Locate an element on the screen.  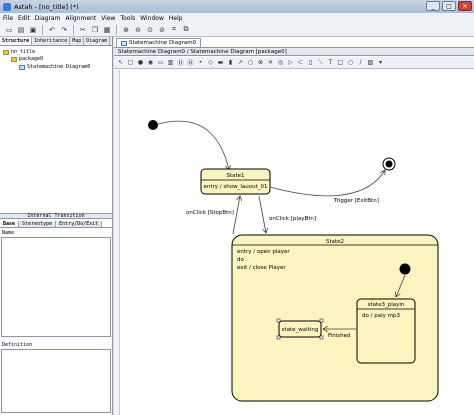
line-tool-icon: / is located at coordinates (360, 62).